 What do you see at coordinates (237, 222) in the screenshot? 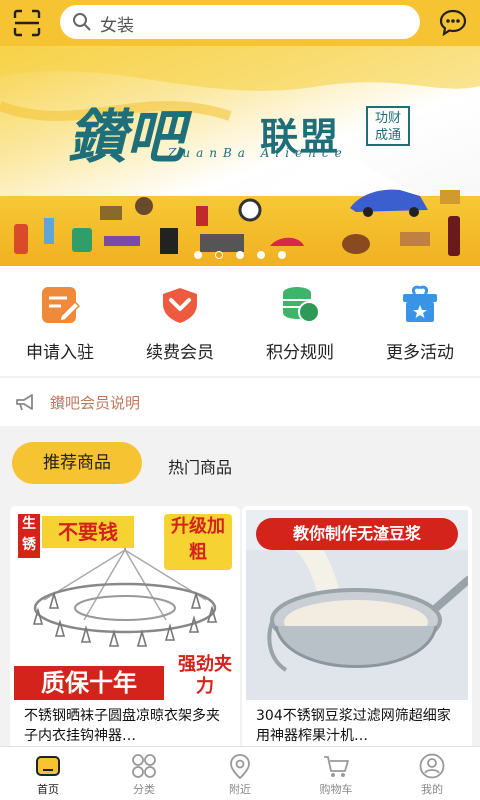
I see `banner-product-illustrations` at bounding box center [237, 222].